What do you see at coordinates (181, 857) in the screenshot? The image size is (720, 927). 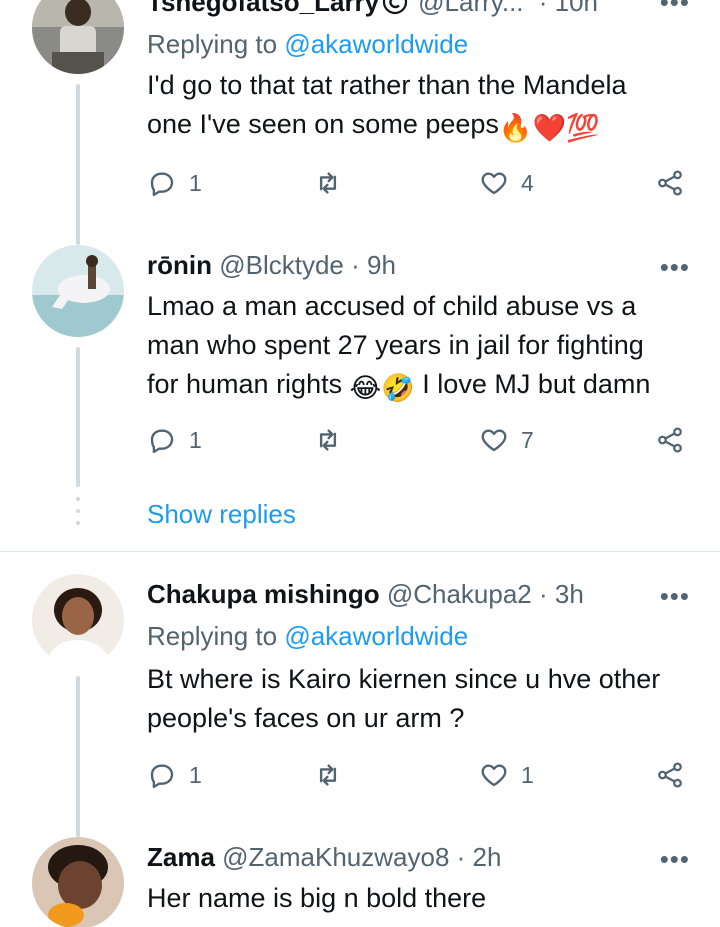 I see `display-name: Zama` at bounding box center [181, 857].